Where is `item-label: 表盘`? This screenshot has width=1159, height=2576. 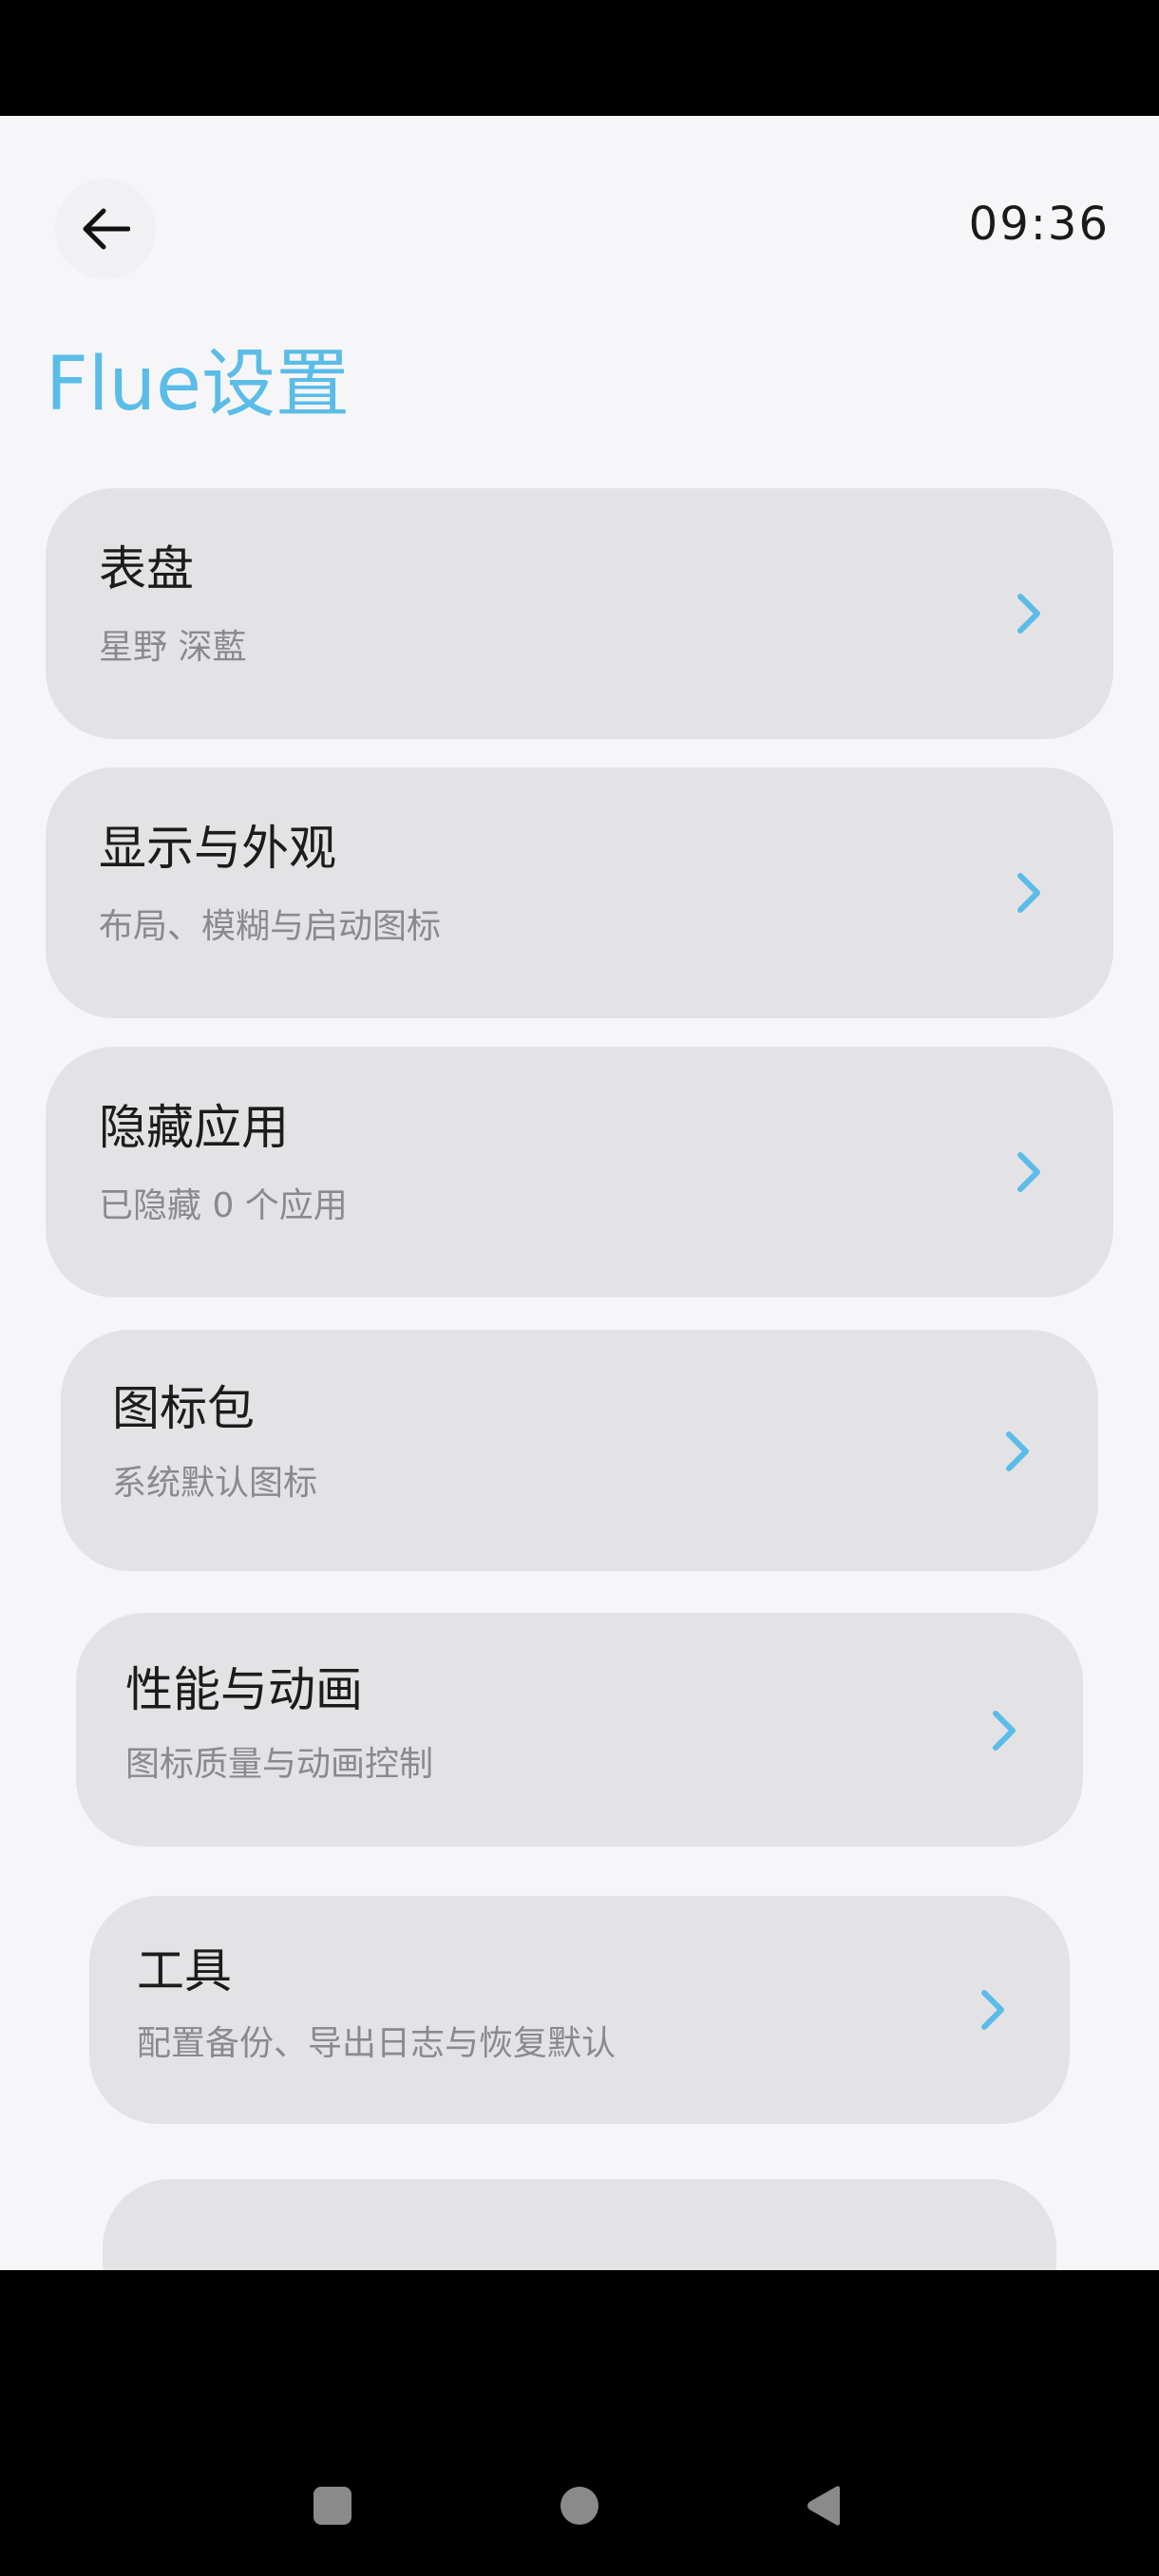 item-label: 表盘 is located at coordinates (146, 569).